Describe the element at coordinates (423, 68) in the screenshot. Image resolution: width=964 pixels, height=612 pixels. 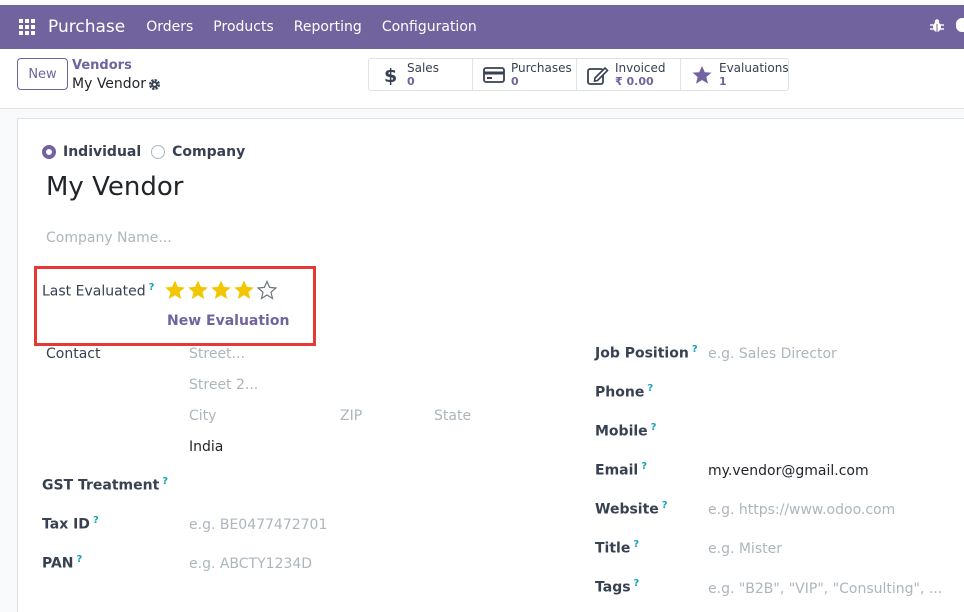
I see `sales-label: Sales` at that location.